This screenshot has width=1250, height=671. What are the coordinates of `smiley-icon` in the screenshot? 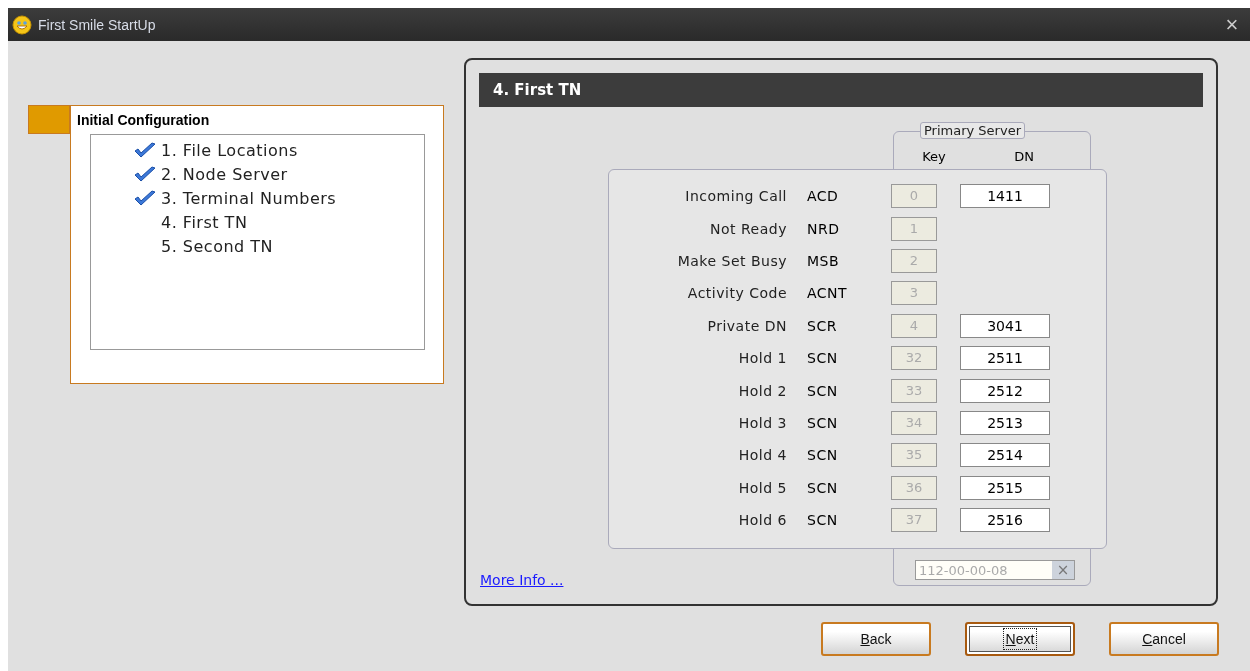 It's located at (22, 24).